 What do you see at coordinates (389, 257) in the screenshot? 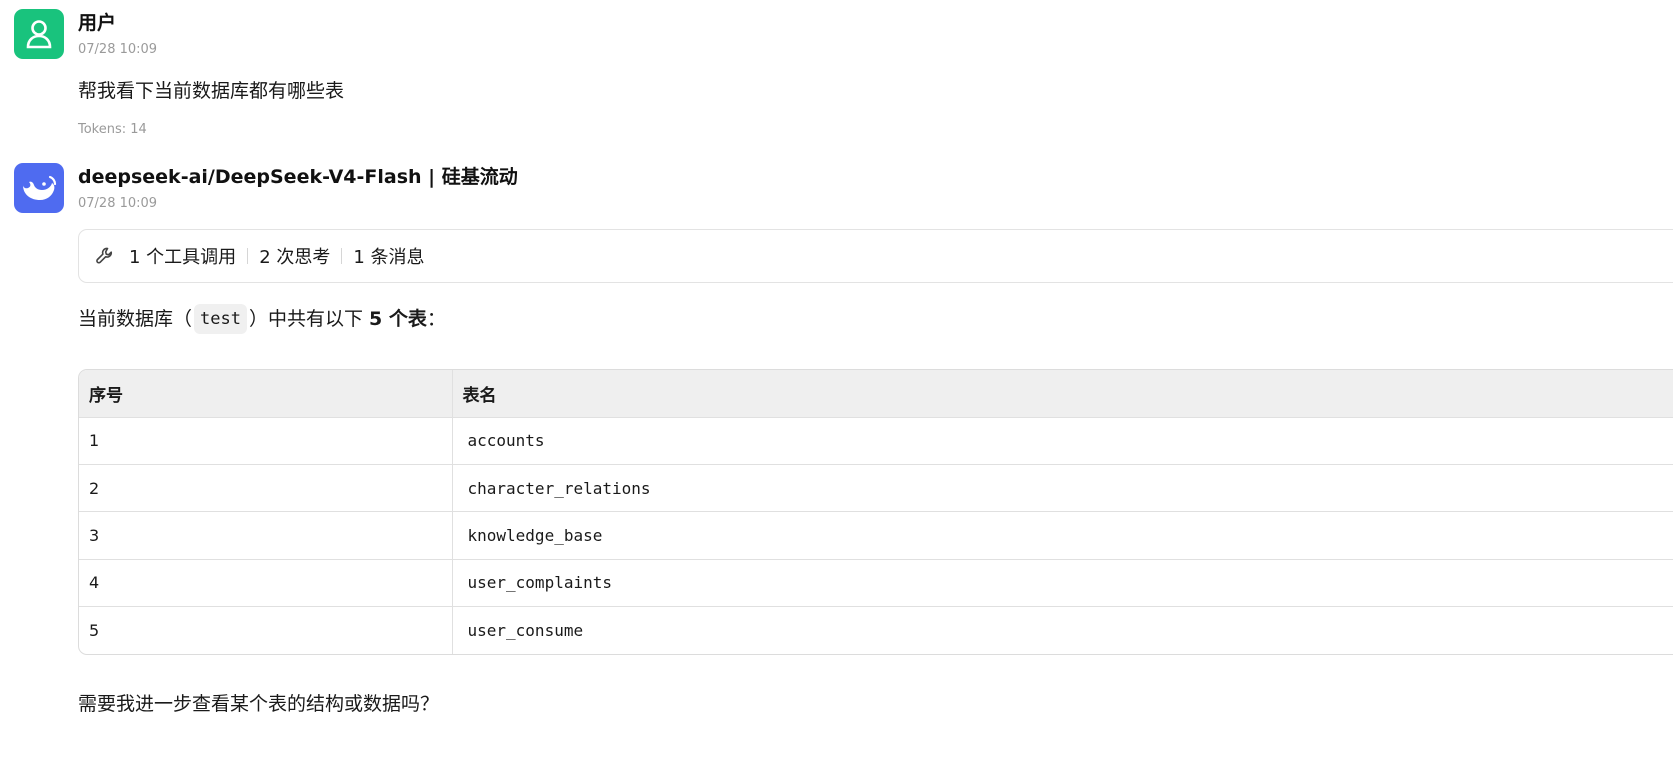
I see `message-count: 1 条消息` at bounding box center [389, 257].